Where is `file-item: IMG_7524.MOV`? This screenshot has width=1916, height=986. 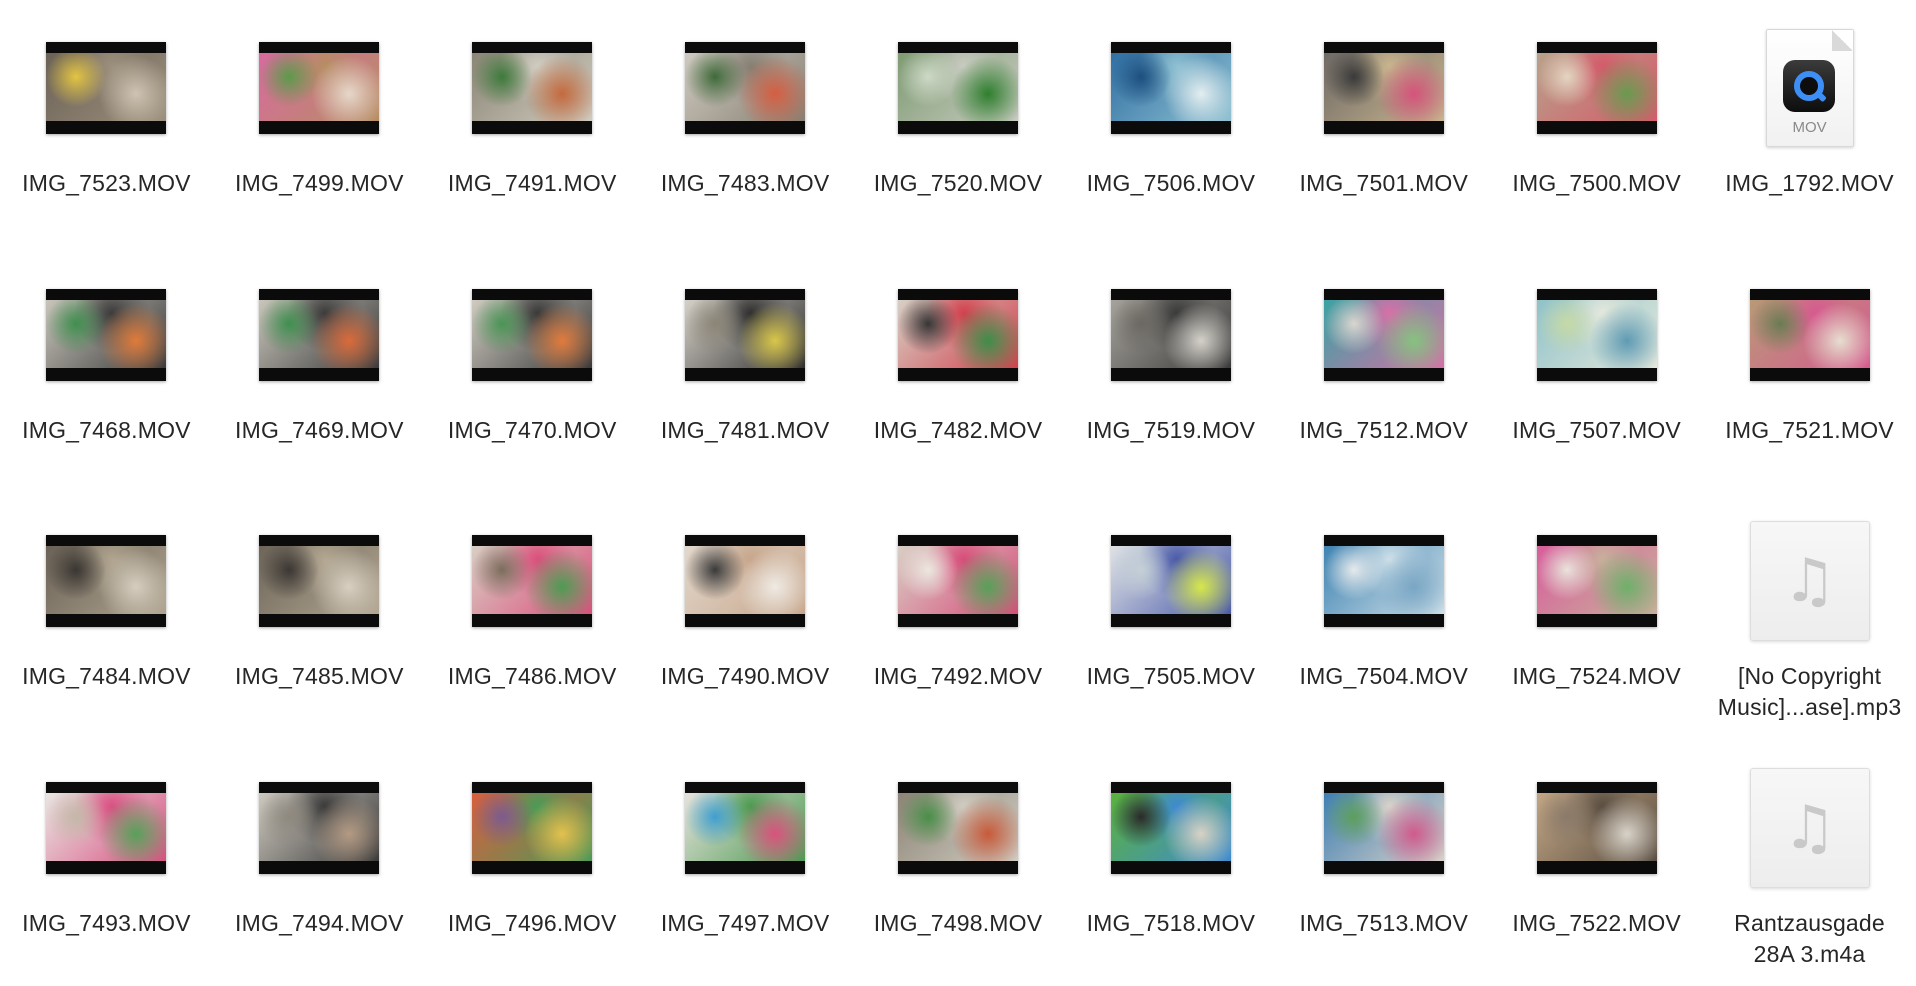 file-item: IMG_7524.MOV is located at coordinates (1596, 616).